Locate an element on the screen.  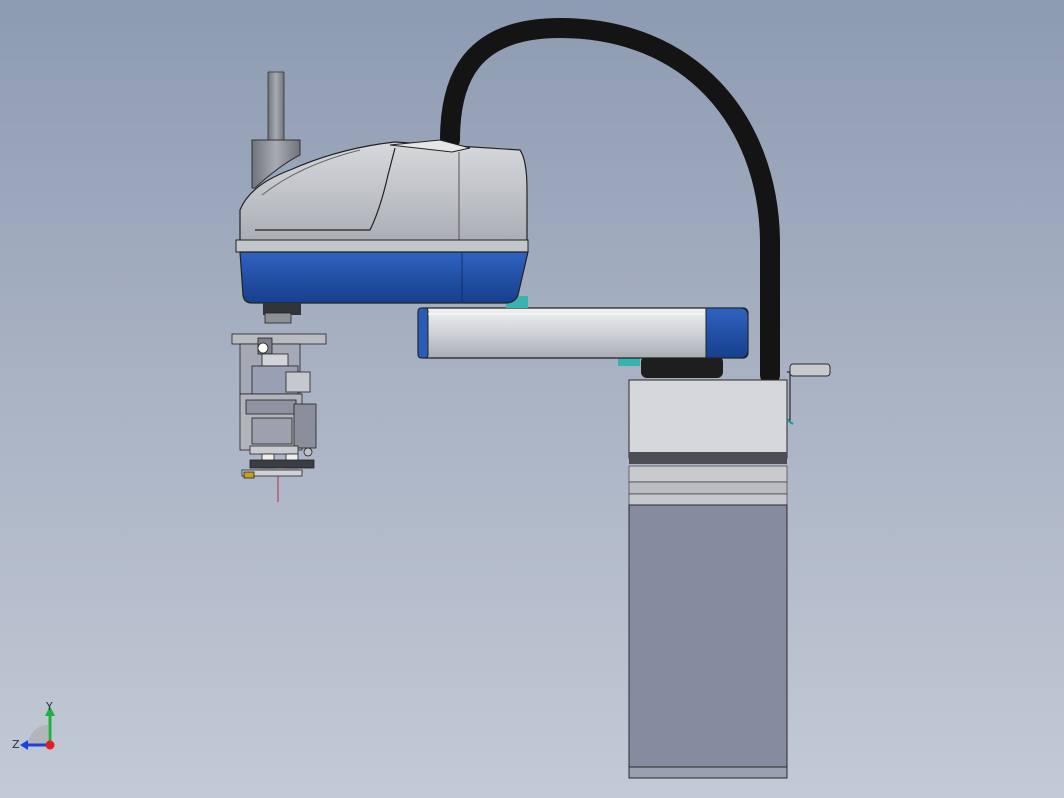
base-joint is located at coordinates (670, 367).